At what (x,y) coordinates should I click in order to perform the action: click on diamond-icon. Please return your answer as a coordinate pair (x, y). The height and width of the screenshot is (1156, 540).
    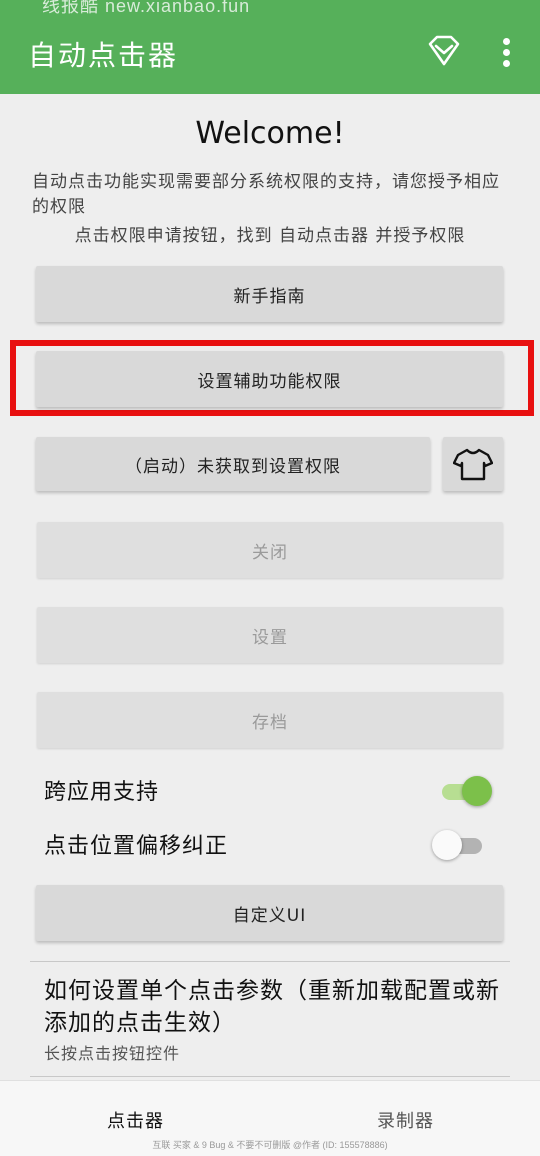
    Looking at the image, I should click on (444, 51).